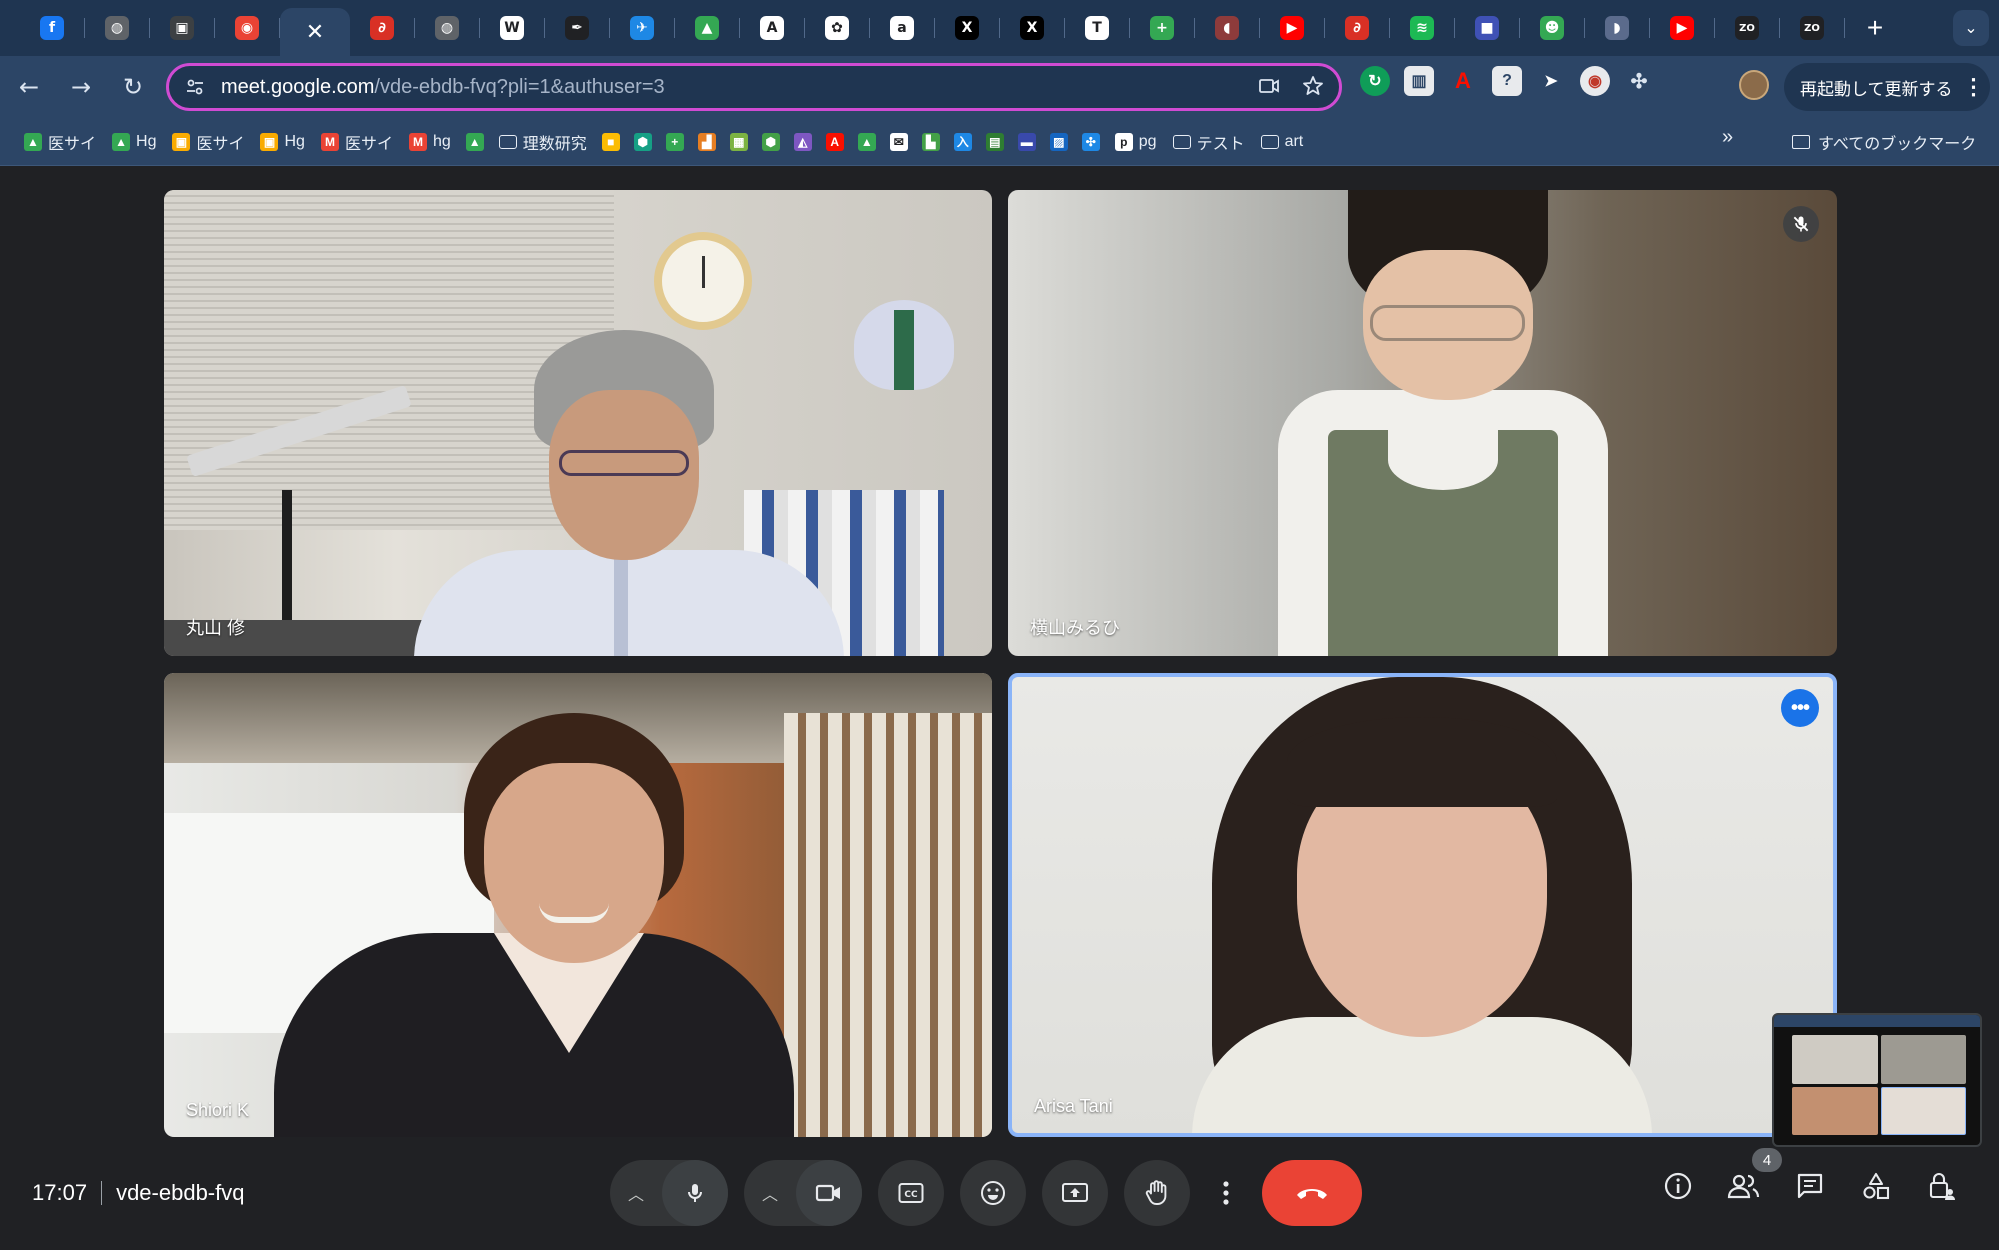 The width and height of the screenshot is (1999, 1250). I want to click on browser-tab: ≋, so click(1422, 28).